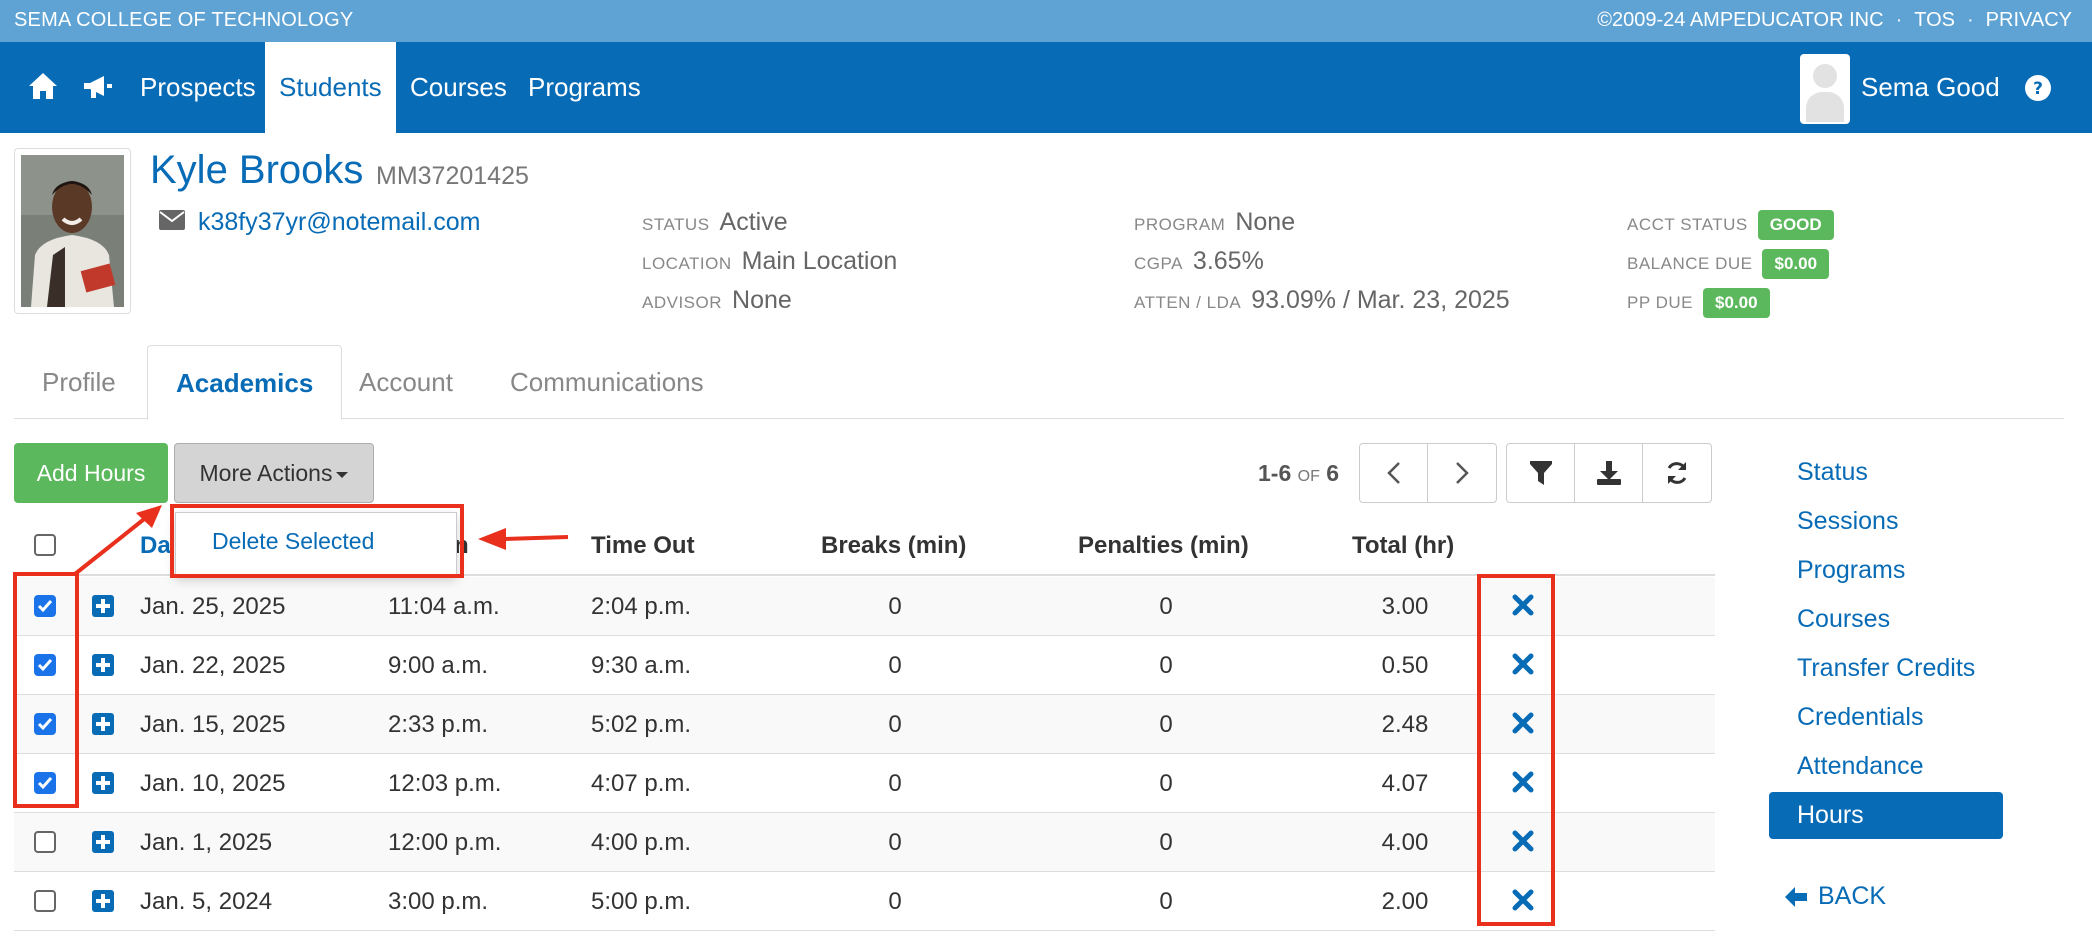  I want to click on table-row: Jan. 1, 2025 12:00 p.m. 4:00 p.m. 0 0 4.00, so click(864, 842).